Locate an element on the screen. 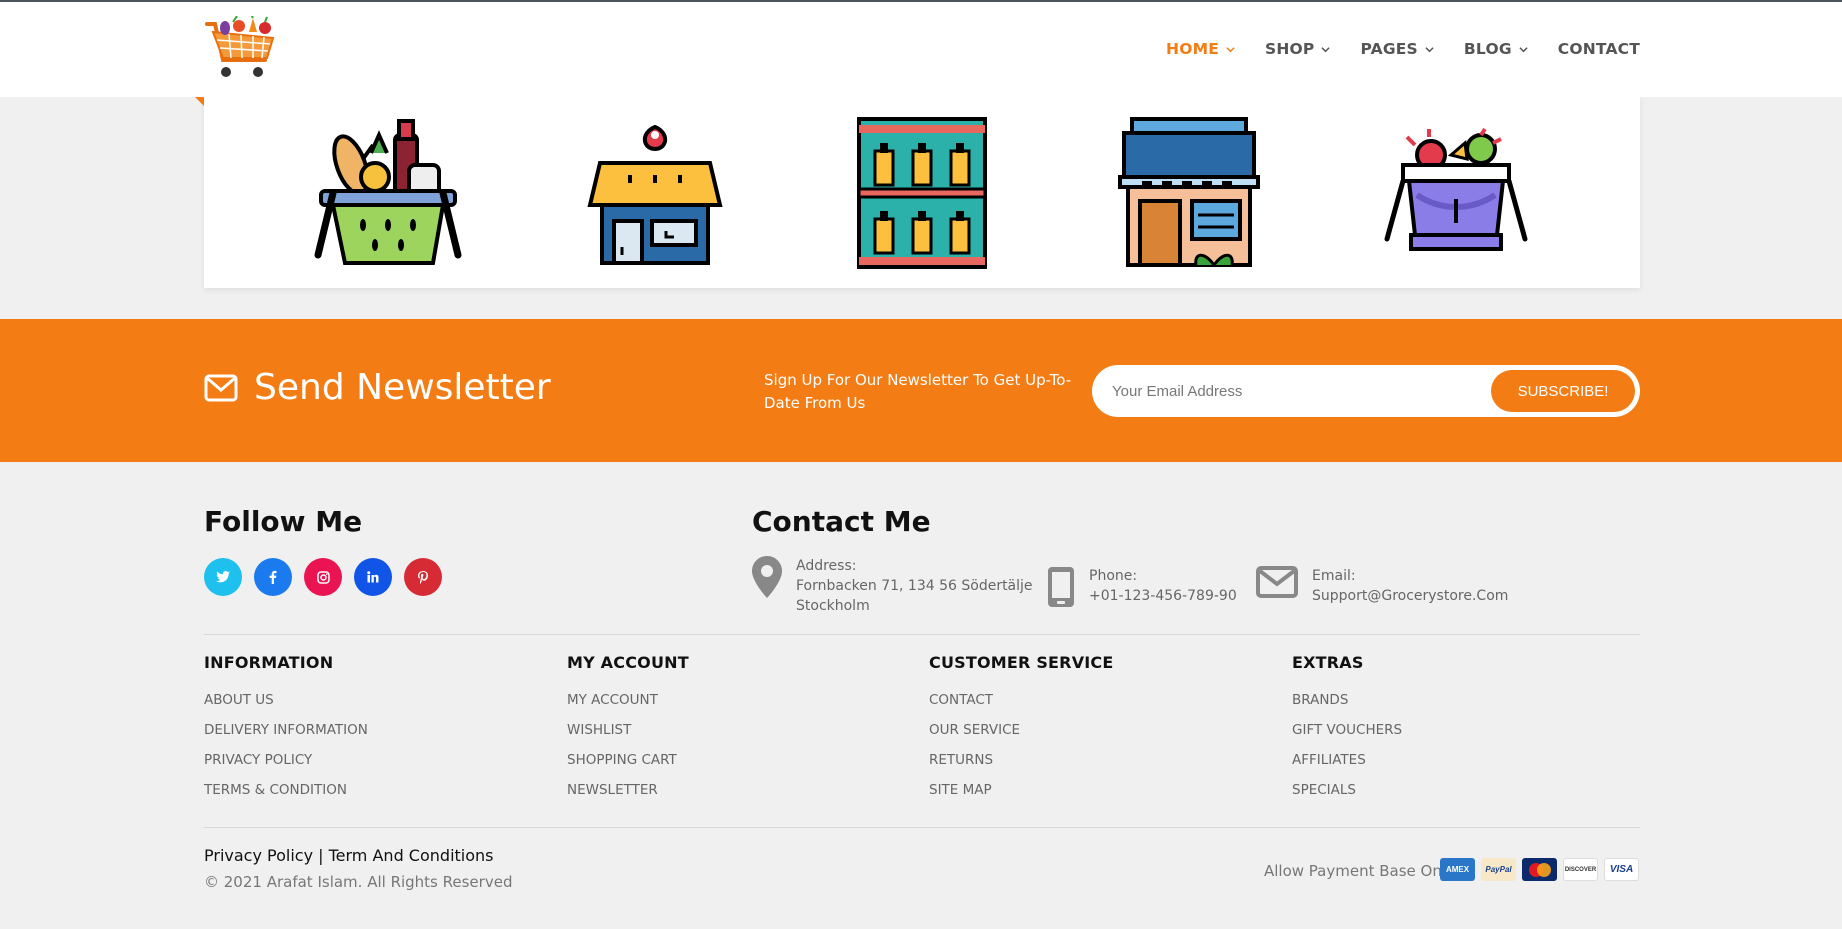 The height and width of the screenshot is (929, 1842). copyright: © 2021 Arafat Islam. All Rights Reserved is located at coordinates (358, 882).